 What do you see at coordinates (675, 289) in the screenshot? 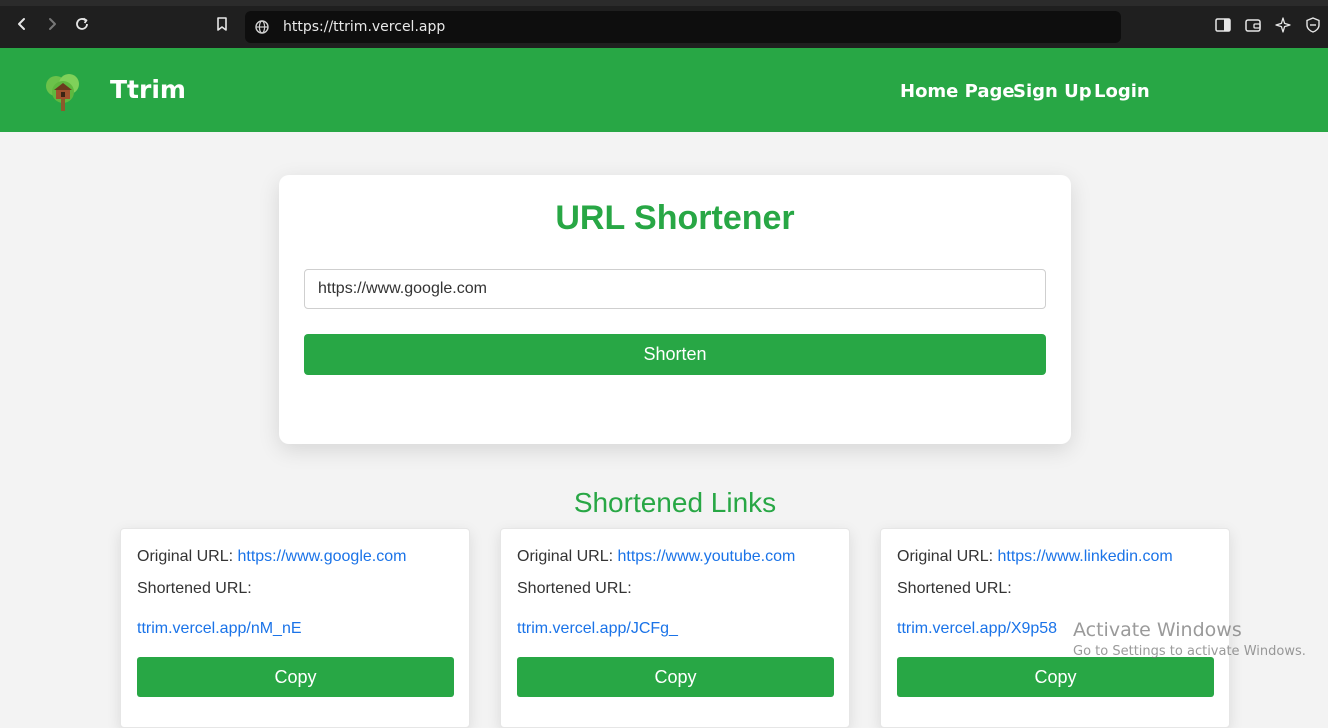
I see `url-input` at bounding box center [675, 289].